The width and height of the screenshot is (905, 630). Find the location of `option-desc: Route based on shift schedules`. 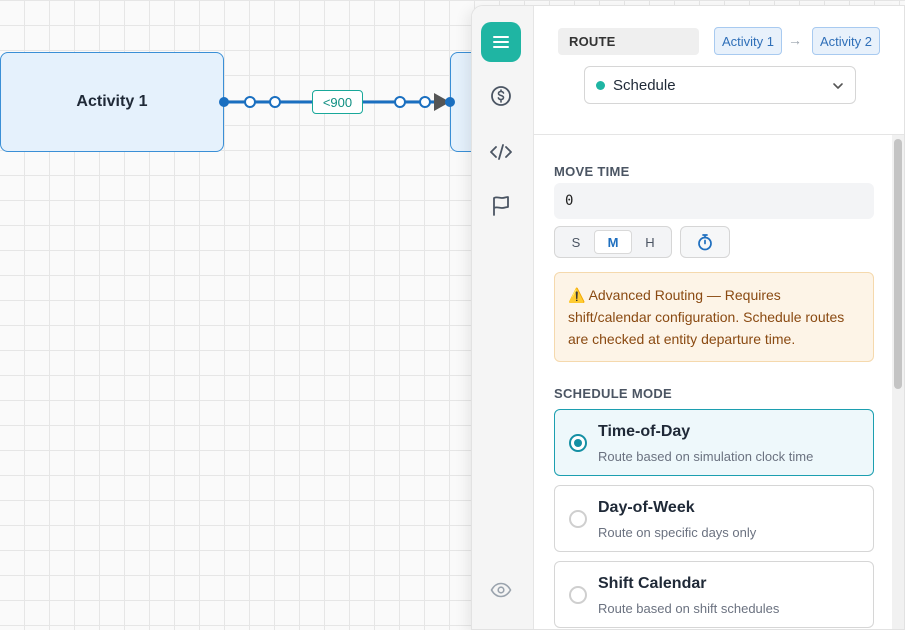

option-desc: Route based on shift schedules is located at coordinates (689, 608).